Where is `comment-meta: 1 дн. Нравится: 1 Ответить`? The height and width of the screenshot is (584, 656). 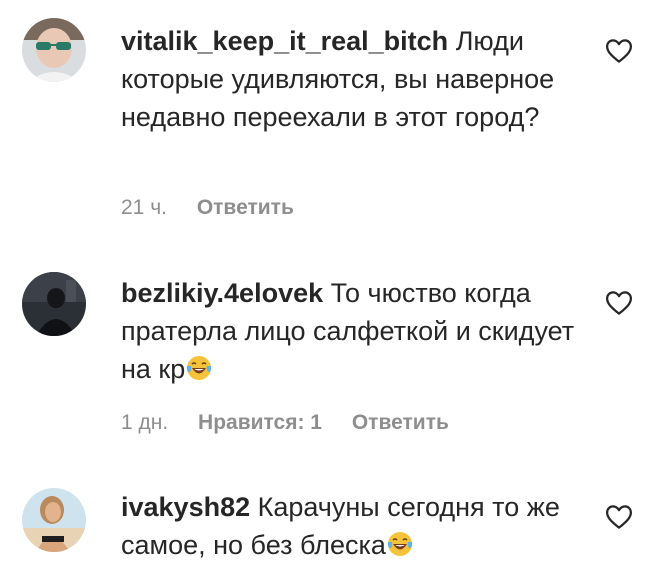
comment-meta: 1 дн. Нравится: 1 Ответить is located at coordinates (297, 423).